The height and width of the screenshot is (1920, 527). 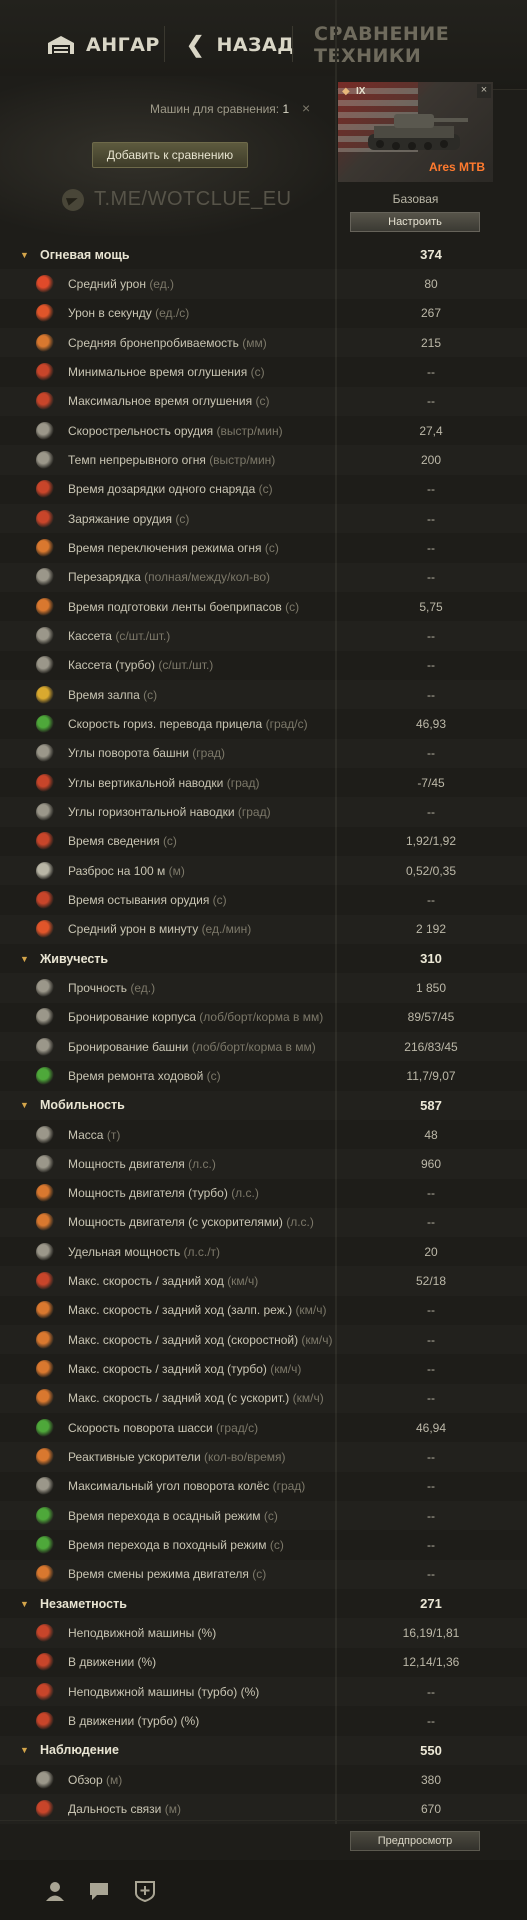 What do you see at coordinates (431, 987) in the screenshot?
I see `stat-value: 1 850` at bounding box center [431, 987].